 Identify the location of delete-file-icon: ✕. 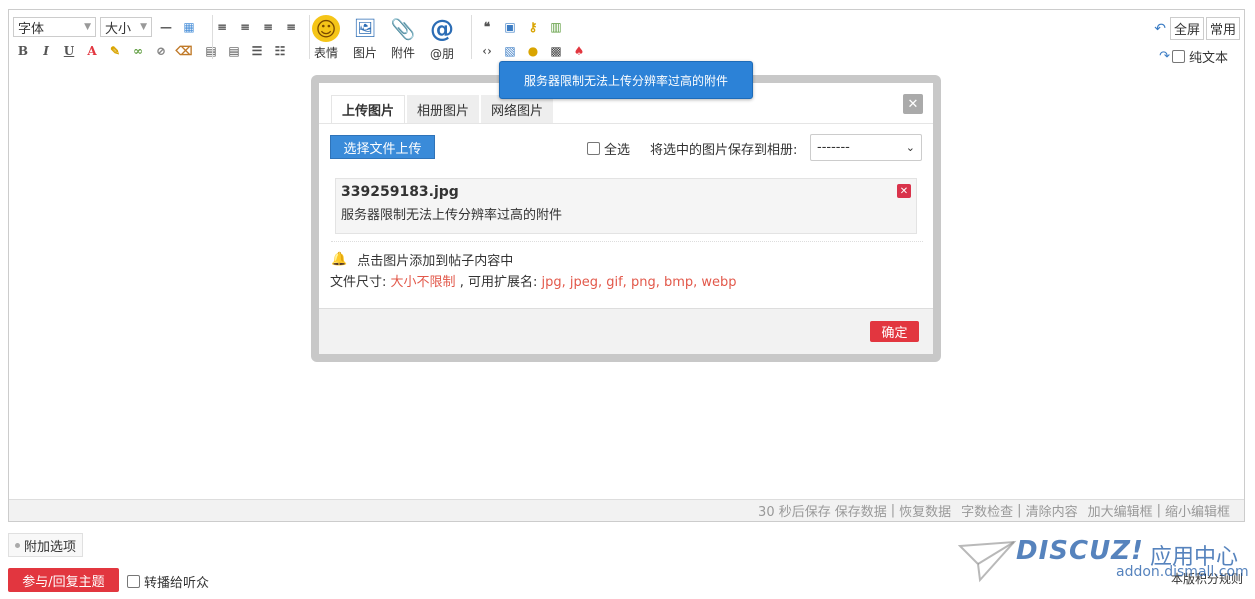
(904, 191).